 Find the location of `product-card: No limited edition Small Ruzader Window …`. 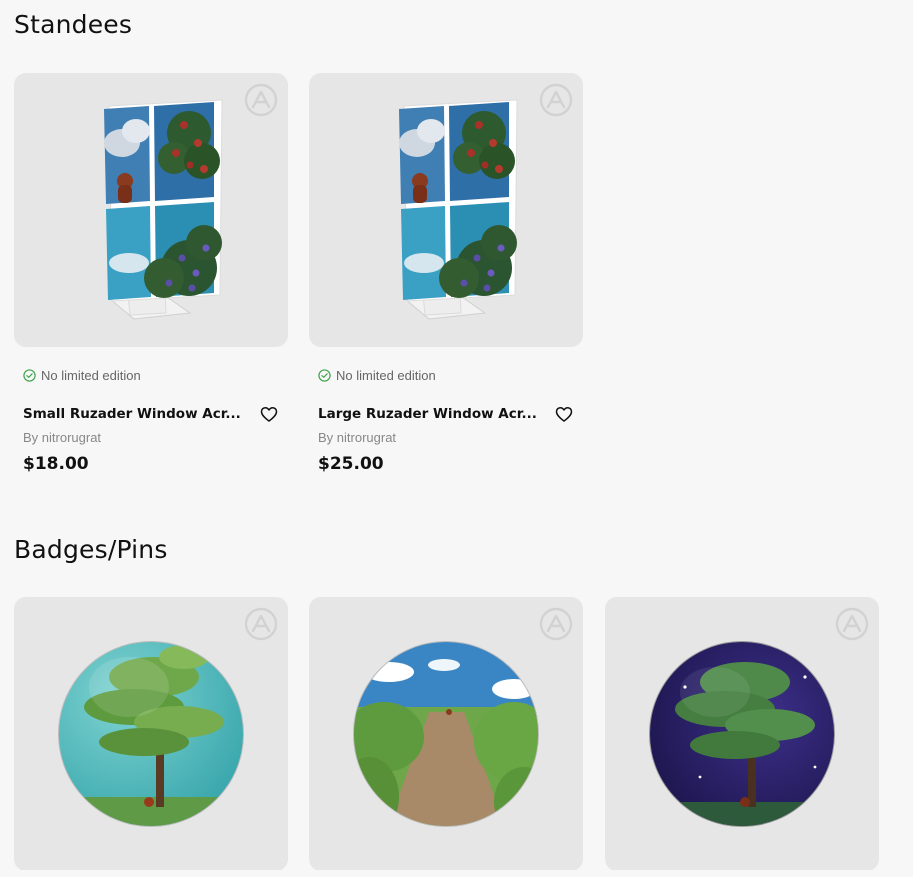

product-card: No limited edition Small Ruzader Window … is located at coordinates (151, 273).